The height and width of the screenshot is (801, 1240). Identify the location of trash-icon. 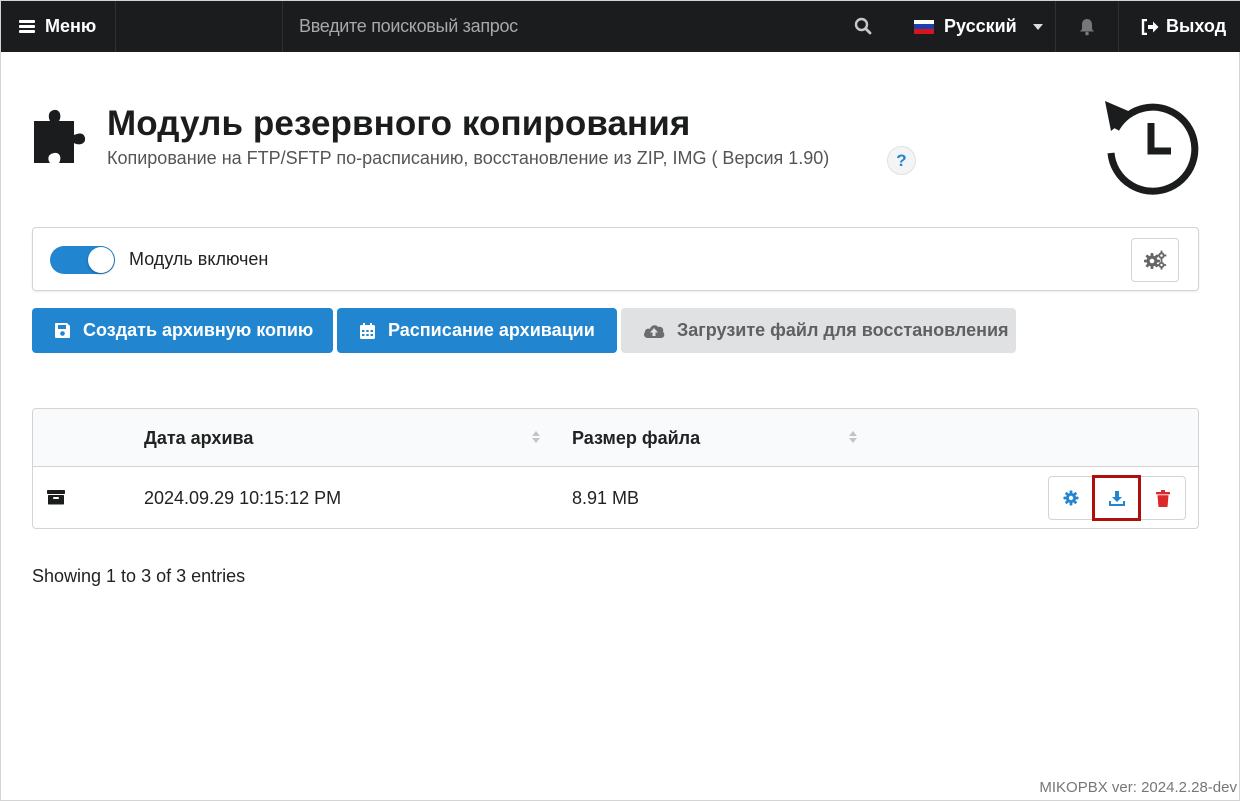
(1162, 498).